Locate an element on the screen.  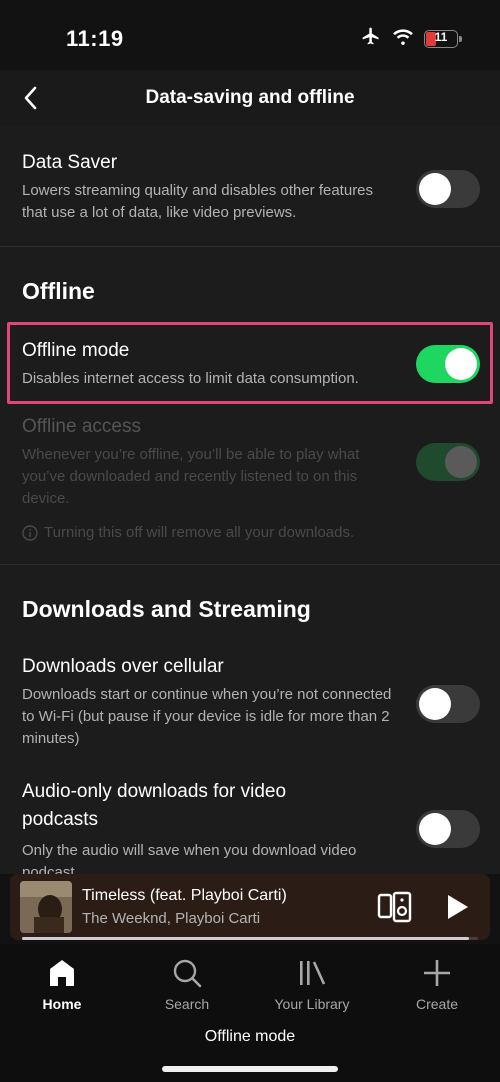
cellular-downloads-toggle is located at coordinates (448, 704).